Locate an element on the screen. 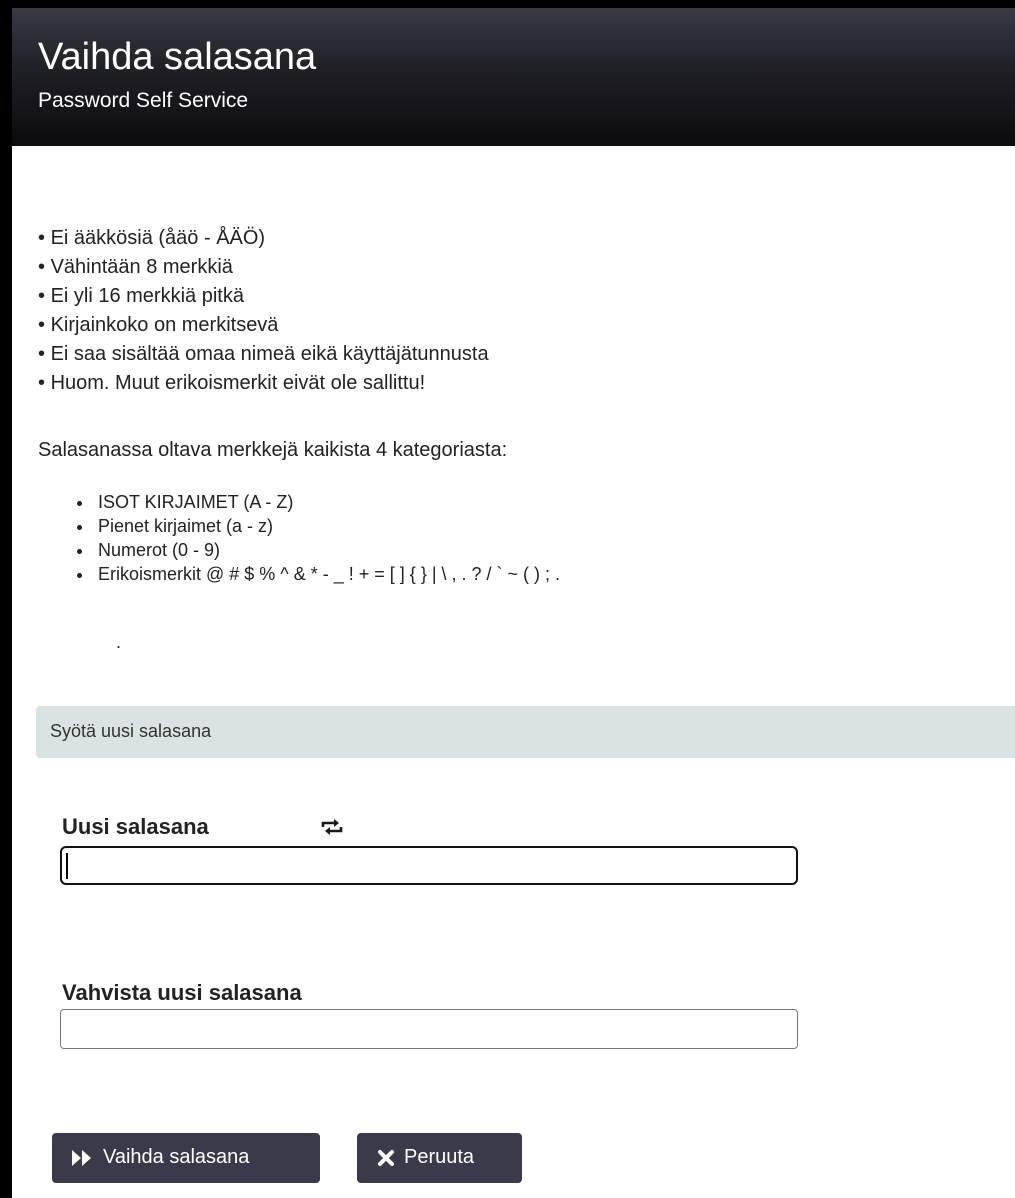 The height and width of the screenshot is (1198, 1015). section-header: Syötä uusi salasana is located at coordinates (525, 732).